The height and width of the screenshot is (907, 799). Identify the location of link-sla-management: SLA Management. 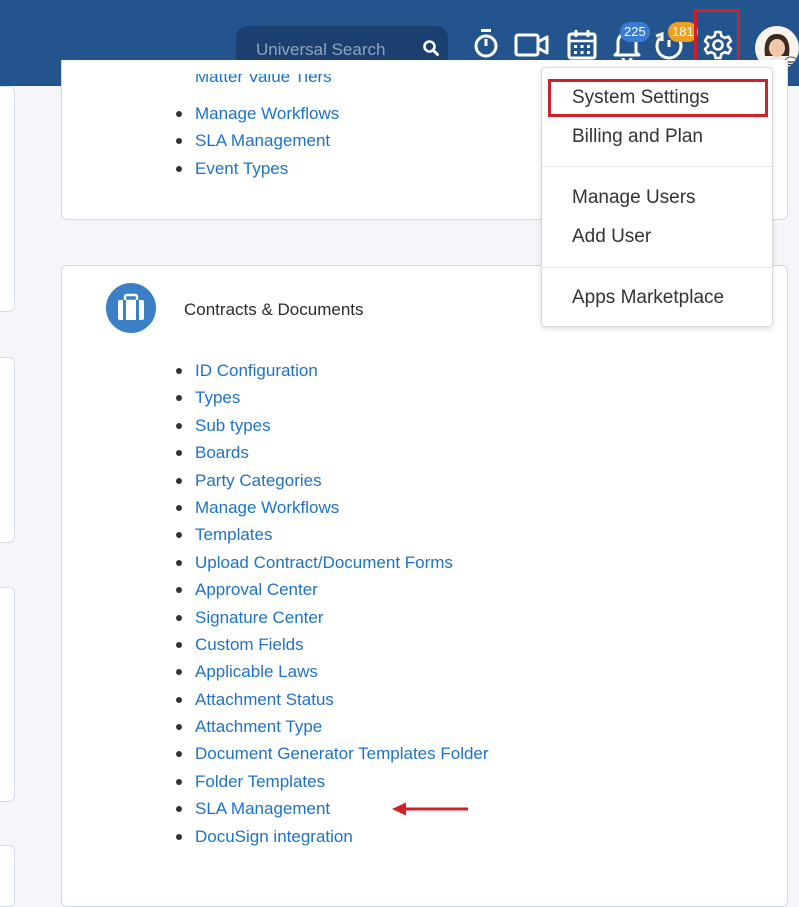
(256, 140).